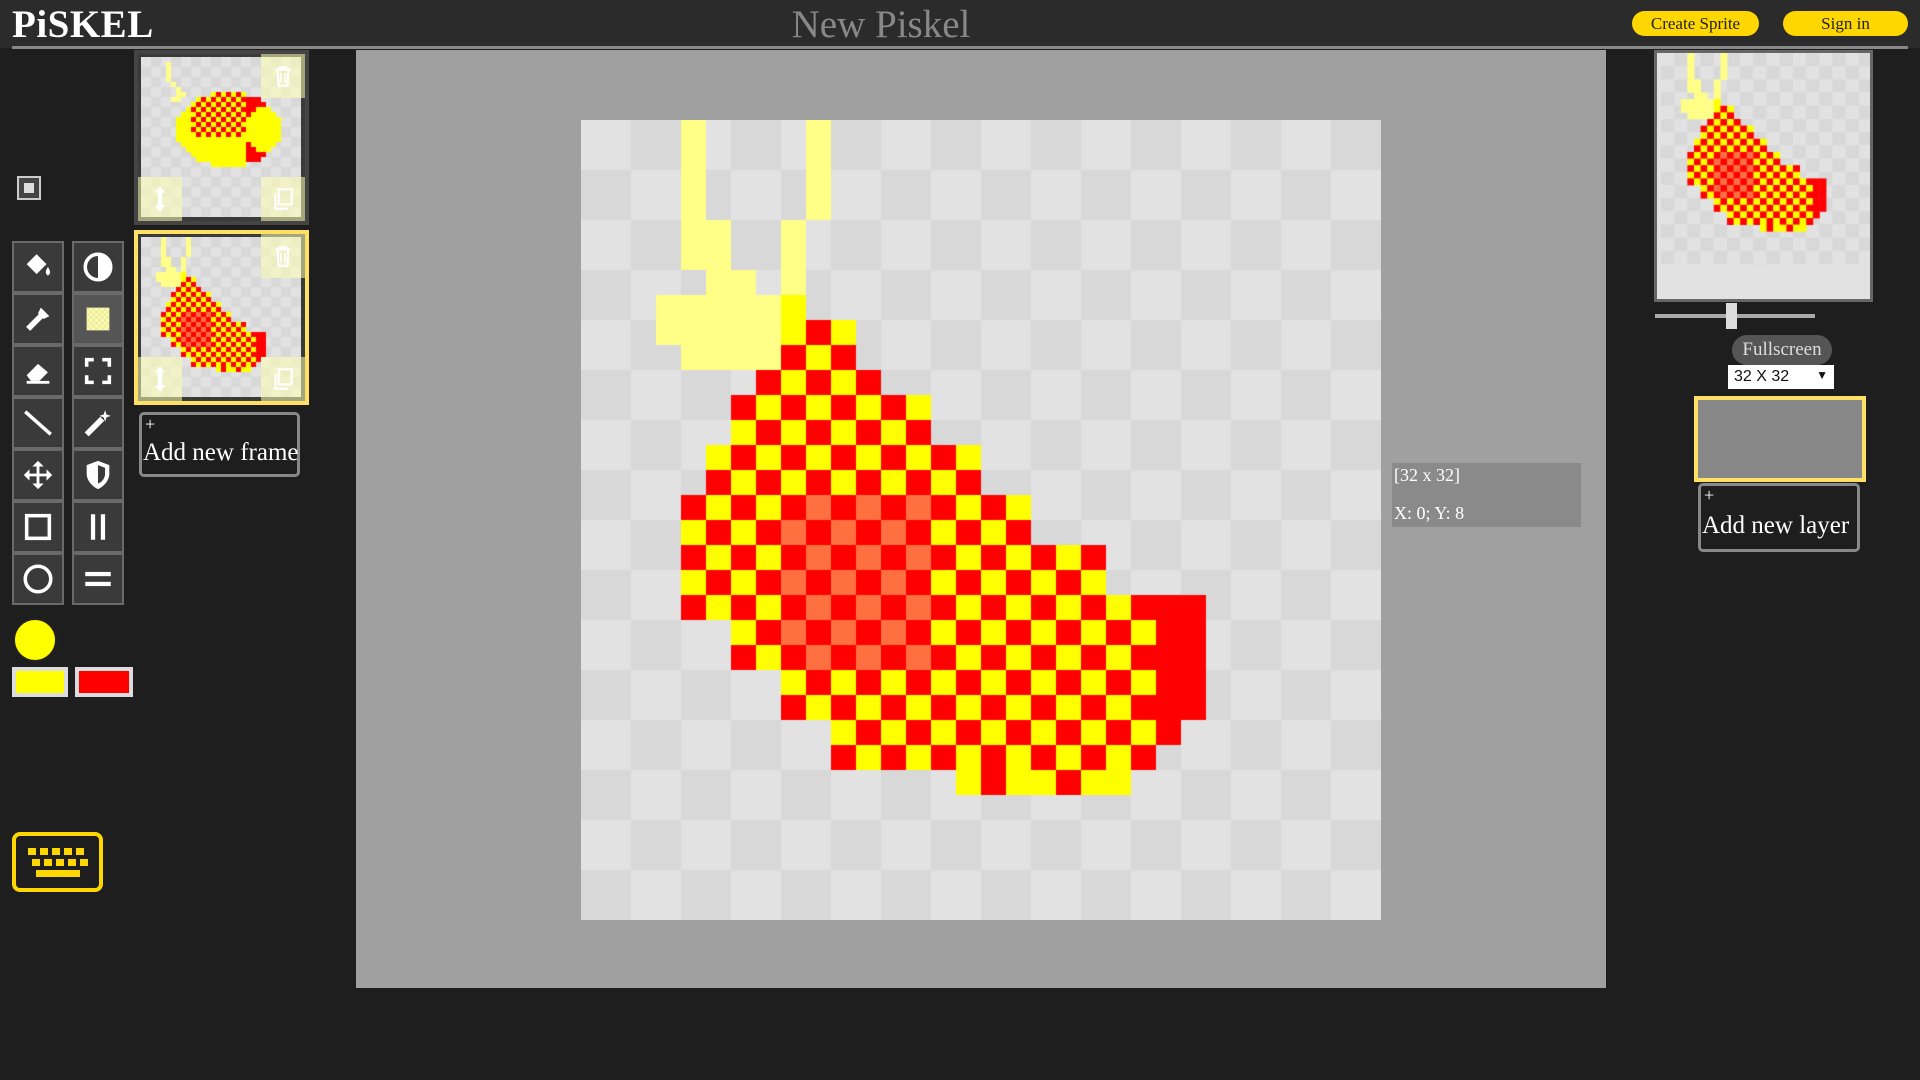 The height and width of the screenshot is (1080, 1920). Describe the element at coordinates (1429, 513) in the screenshot. I see `cursor-coordinates-readout: X: 0; Y: 8` at that location.